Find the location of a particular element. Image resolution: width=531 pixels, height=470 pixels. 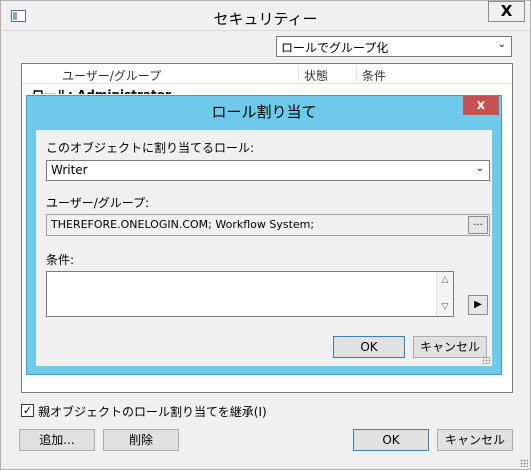

dialog-cancel-button: キャンセル is located at coordinates (450, 347).